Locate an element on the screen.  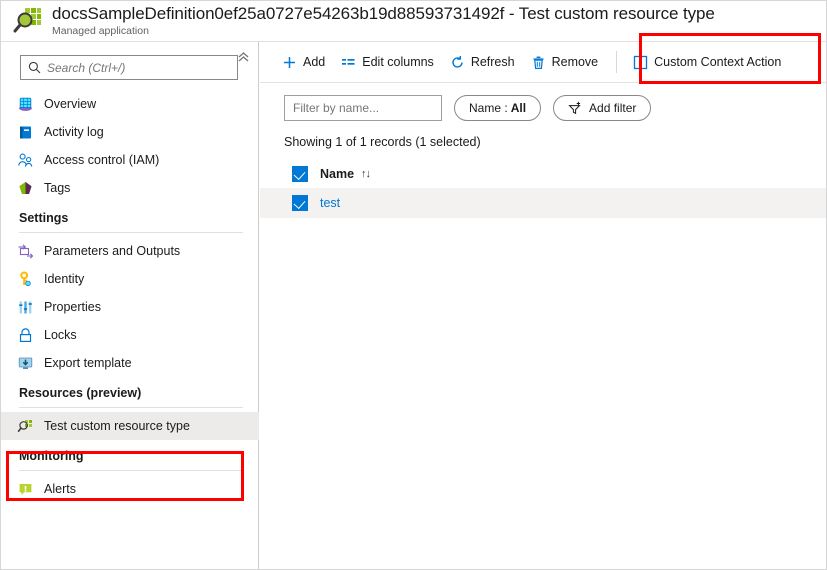
custom-context-action-button: Custom Context Action is located at coordinates (707, 62).